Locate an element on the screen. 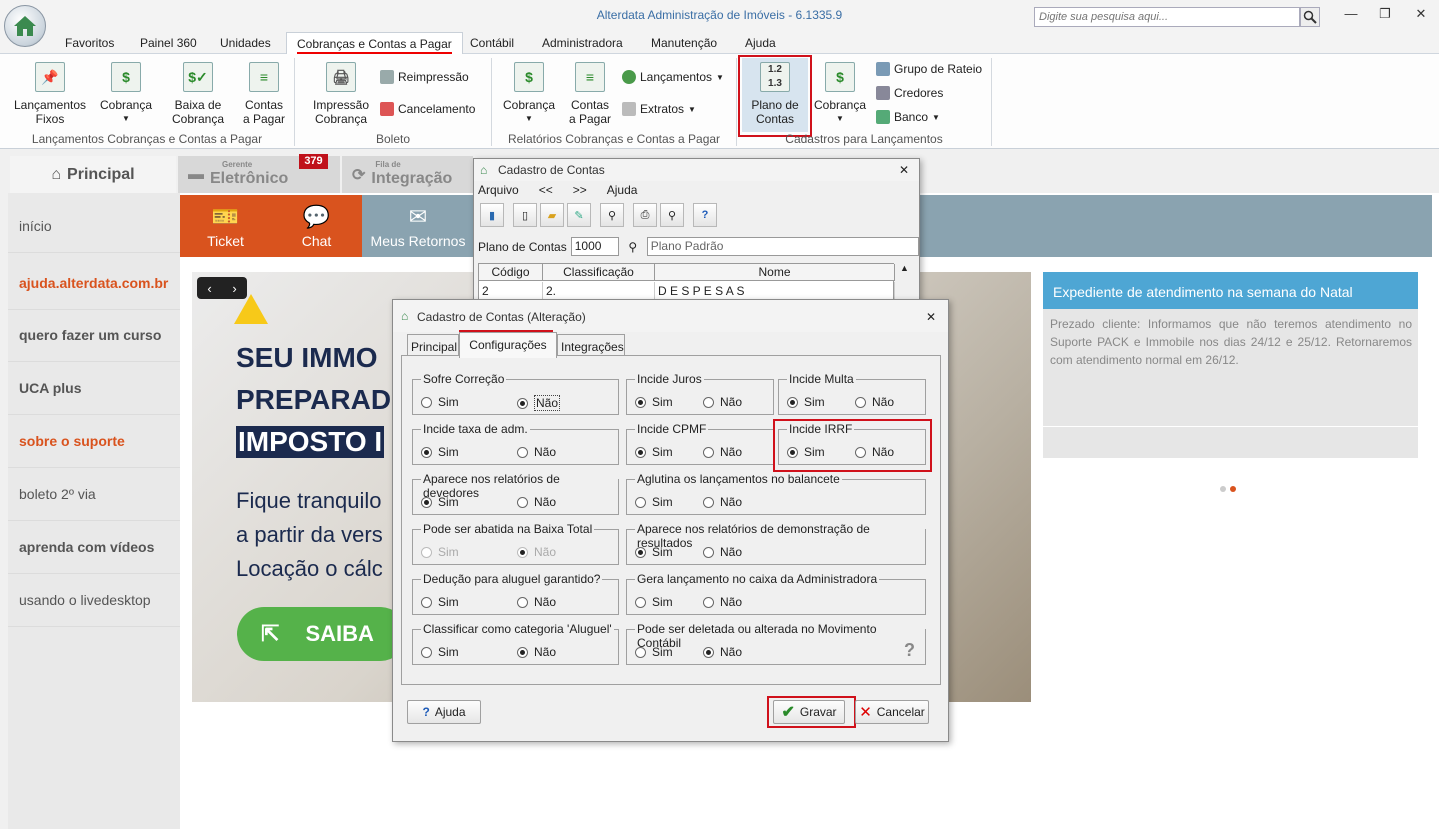 The height and width of the screenshot is (829, 1439). tab-unidades: Unidades is located at coordinates (245, 43).